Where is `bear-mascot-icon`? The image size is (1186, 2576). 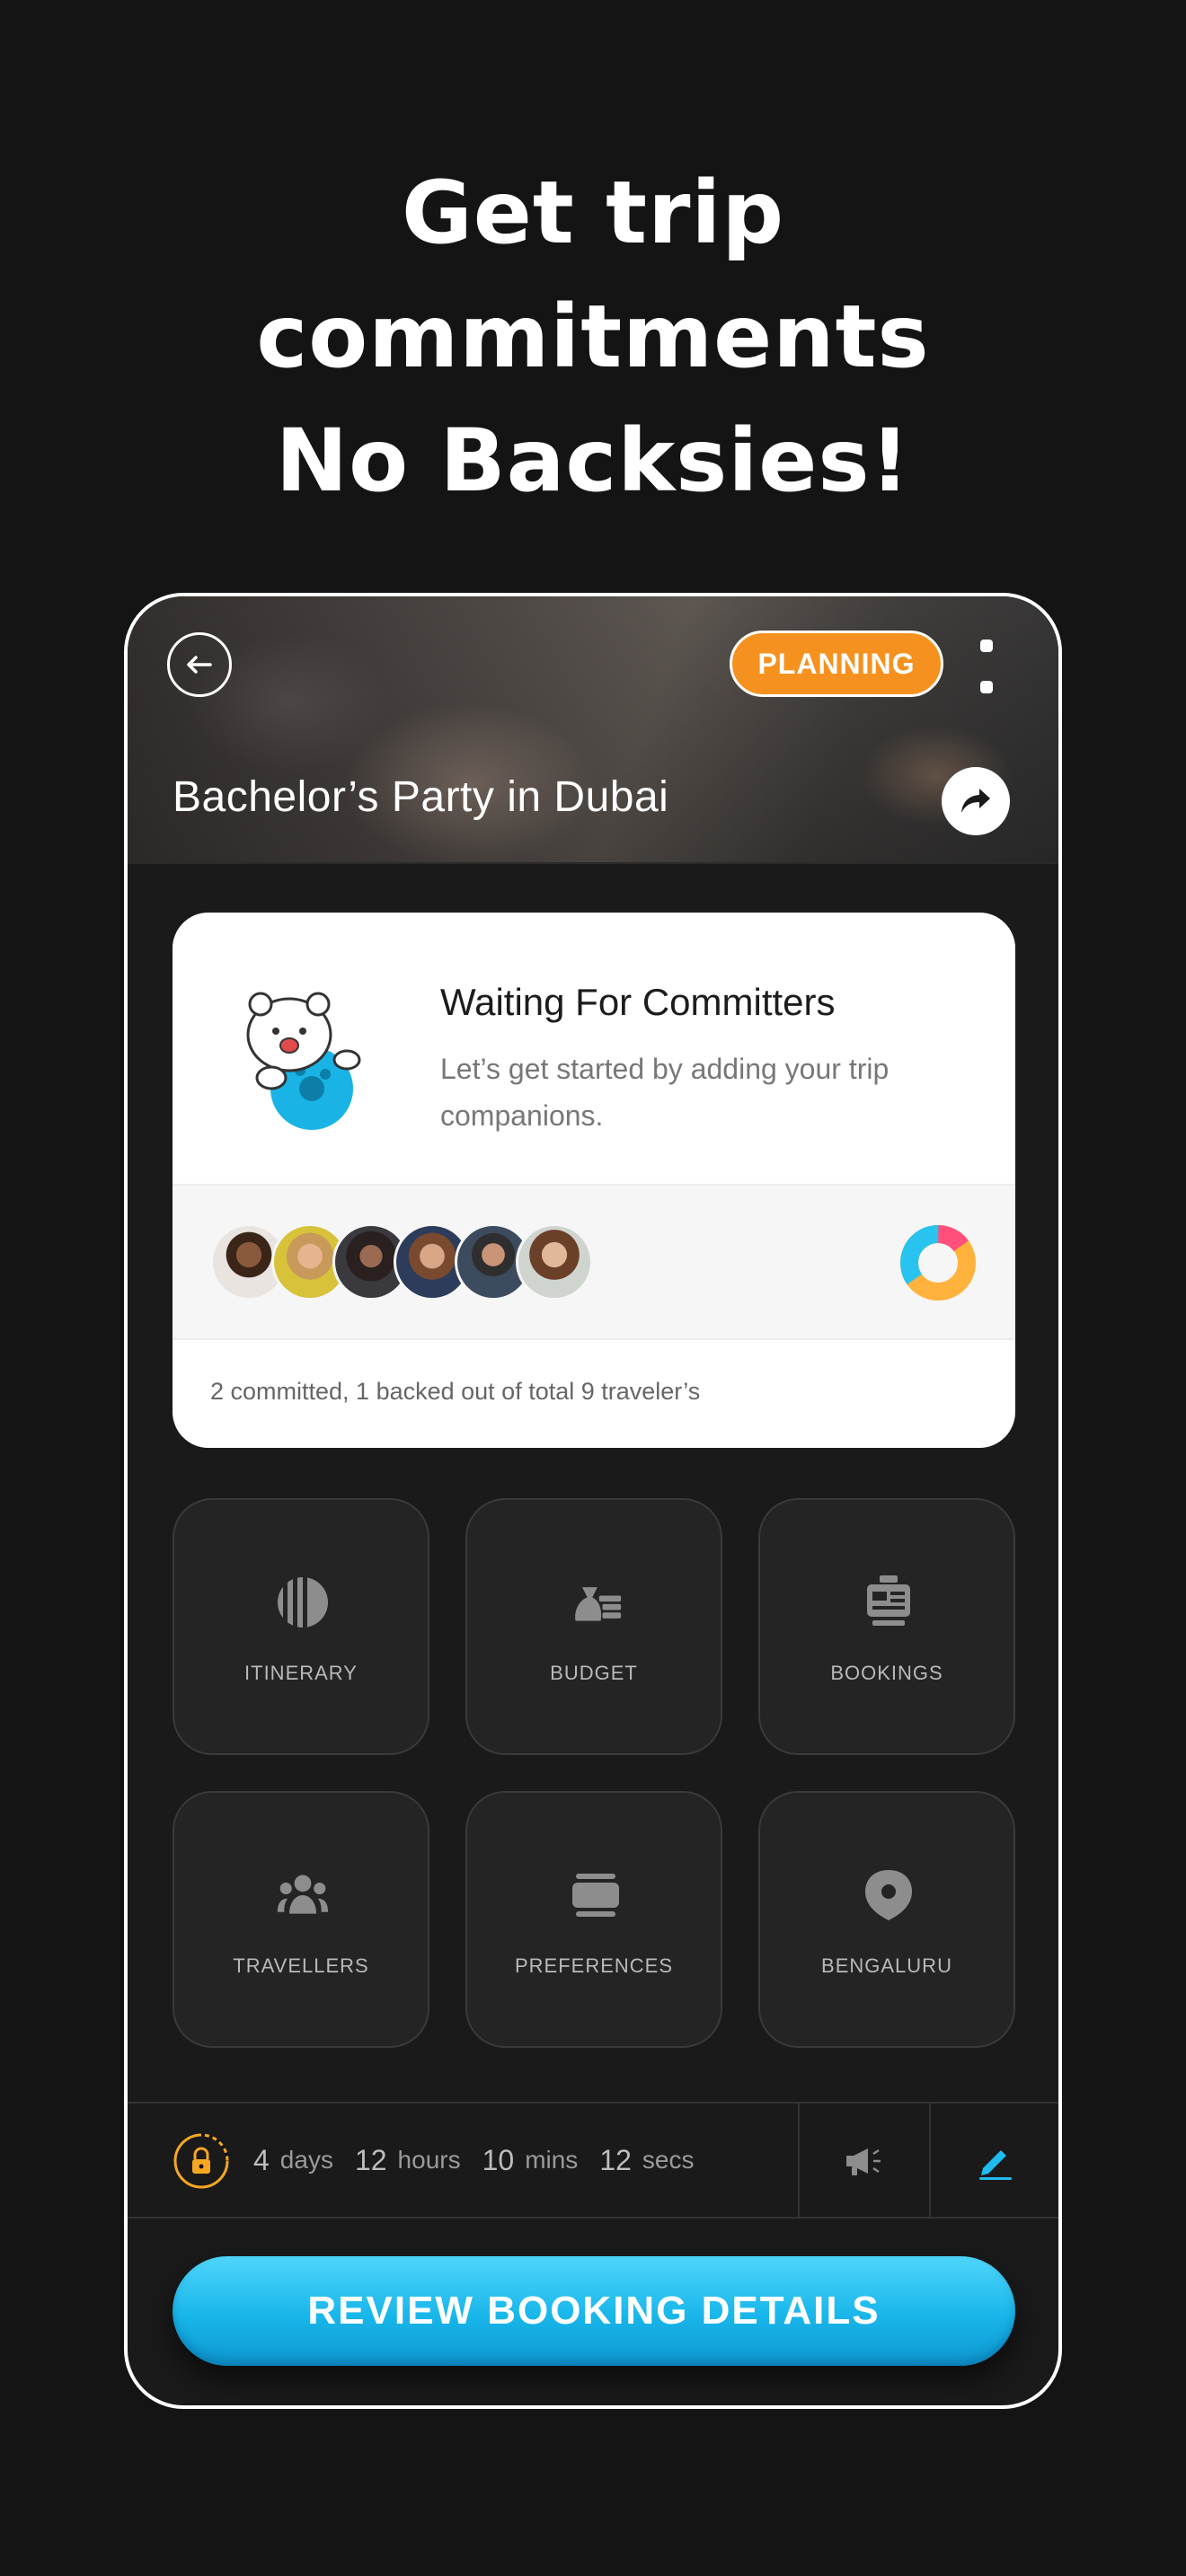
bear-mascot-icon is located at coordinates (303, 1061).